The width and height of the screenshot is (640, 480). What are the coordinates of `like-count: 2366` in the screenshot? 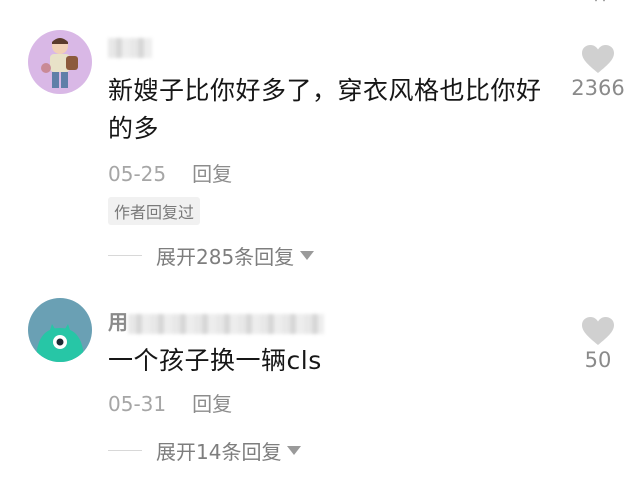 It's located at (598, 88).